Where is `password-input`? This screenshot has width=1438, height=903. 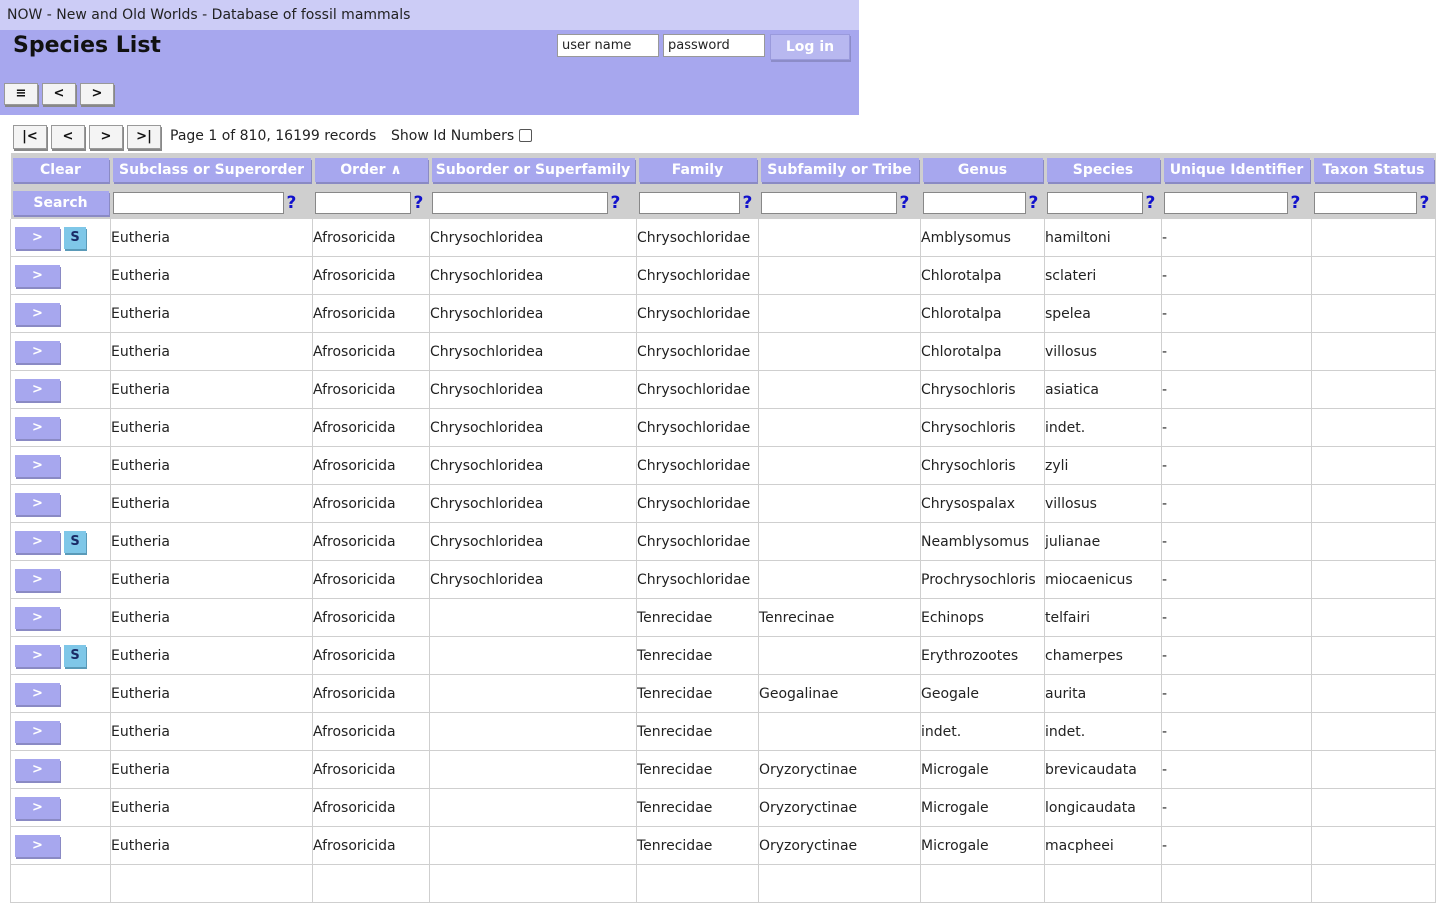
password-input is located at coordinates (714, 45).